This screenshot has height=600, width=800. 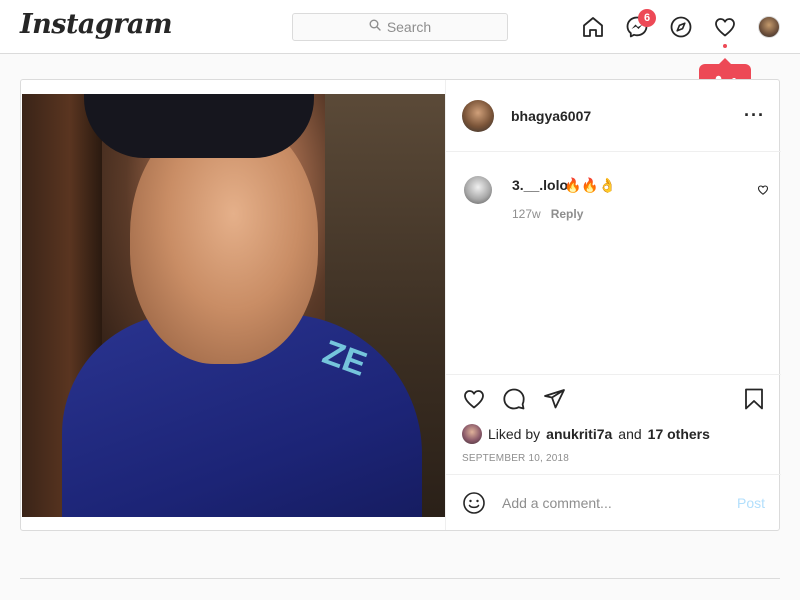 I want to click on heart-icon, so click(x=725, y=27).